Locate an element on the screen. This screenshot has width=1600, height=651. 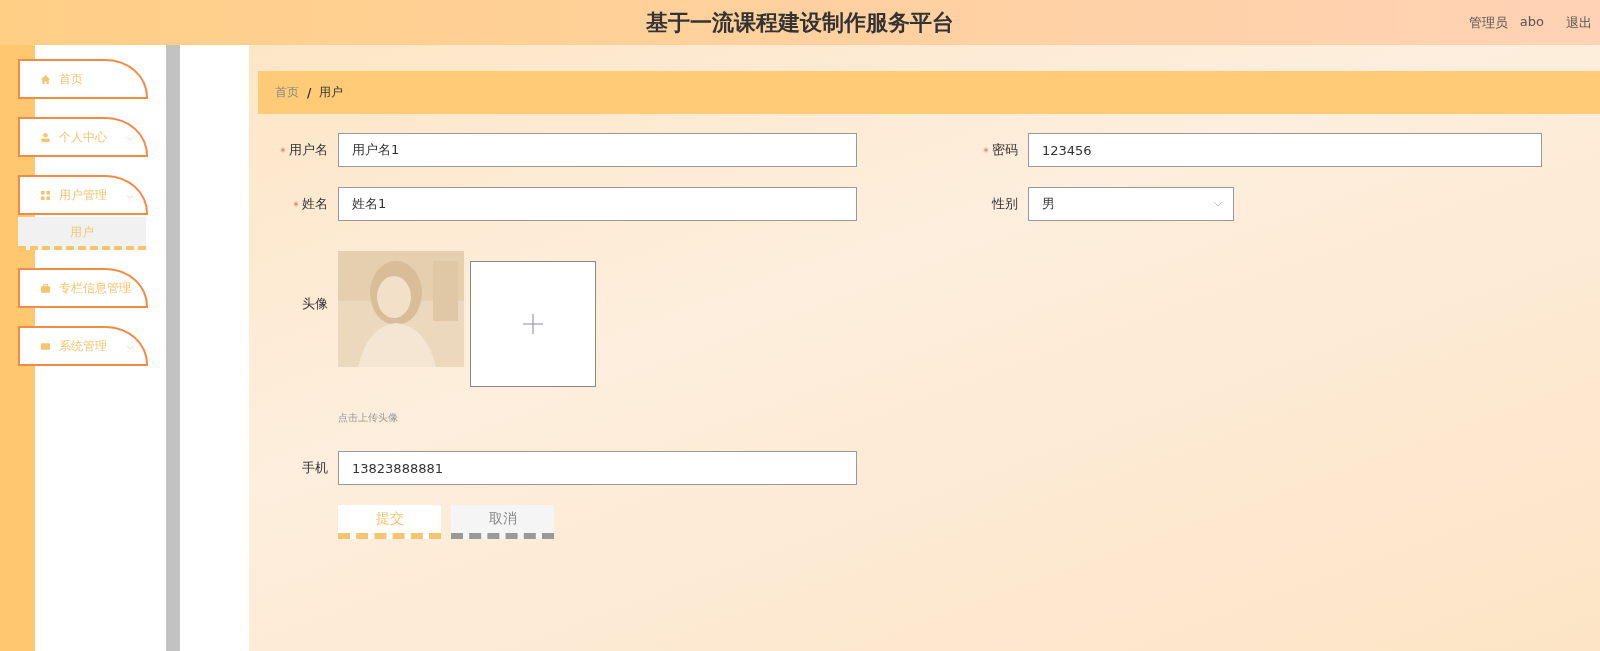
user-name: abo is located at coordinates (1531, 22).